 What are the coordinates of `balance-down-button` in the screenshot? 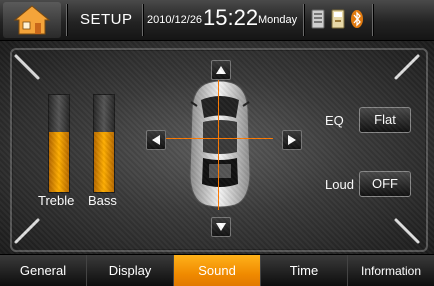 It's located at (221, 227).